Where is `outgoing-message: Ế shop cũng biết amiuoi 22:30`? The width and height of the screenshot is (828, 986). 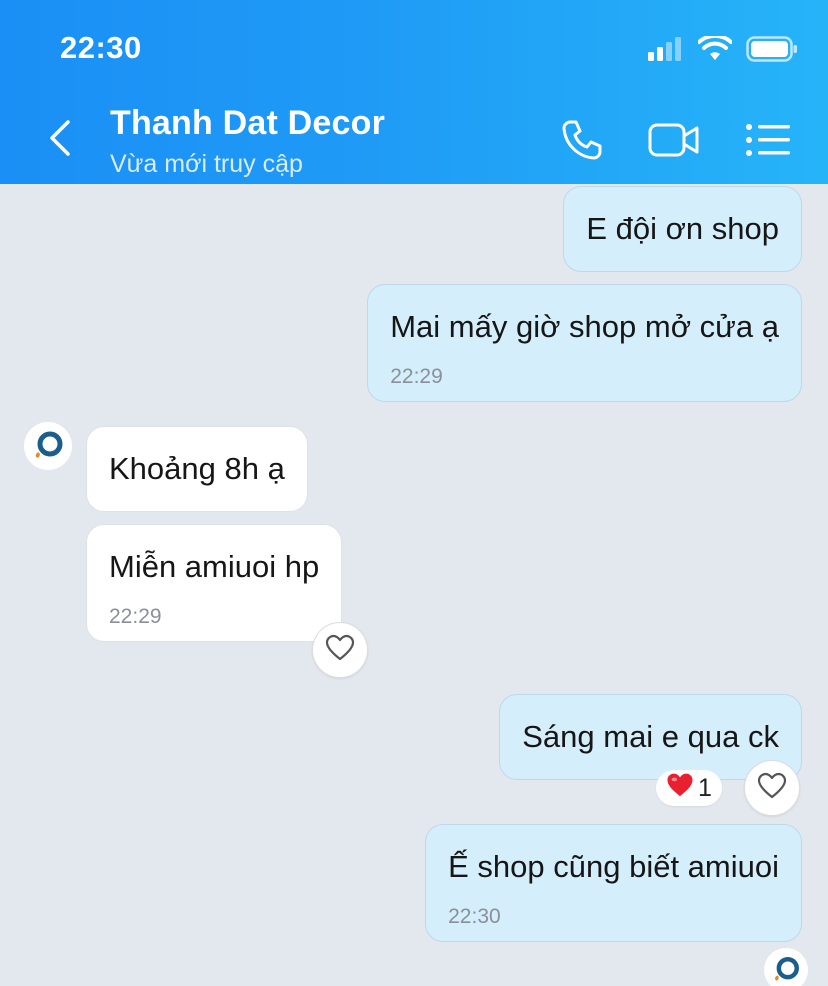 outgoing-message: Ế shop cũng biết amiuoi 22:30 is located at coordinates (613, 883).